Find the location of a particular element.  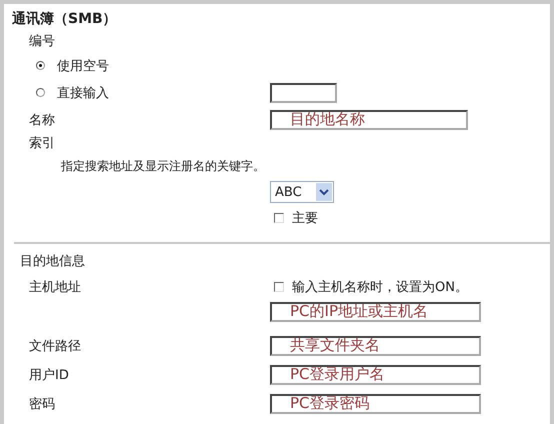

input-field: 共享文件夹名 is located at coordinates (375, 346).